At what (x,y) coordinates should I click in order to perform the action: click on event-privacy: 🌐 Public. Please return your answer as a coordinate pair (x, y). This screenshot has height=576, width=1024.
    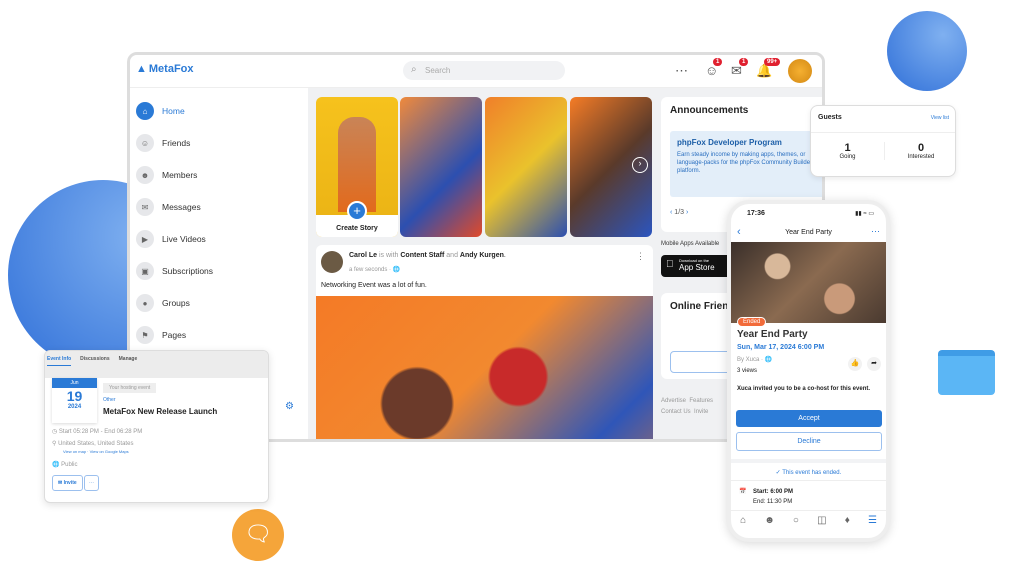
    Looking at the image, I should click on (65, 465).